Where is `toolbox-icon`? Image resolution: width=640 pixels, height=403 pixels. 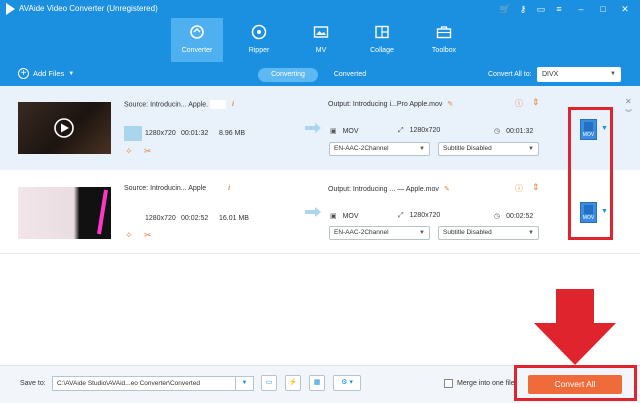 toolbox-icon is located at coordinates (444, 32).